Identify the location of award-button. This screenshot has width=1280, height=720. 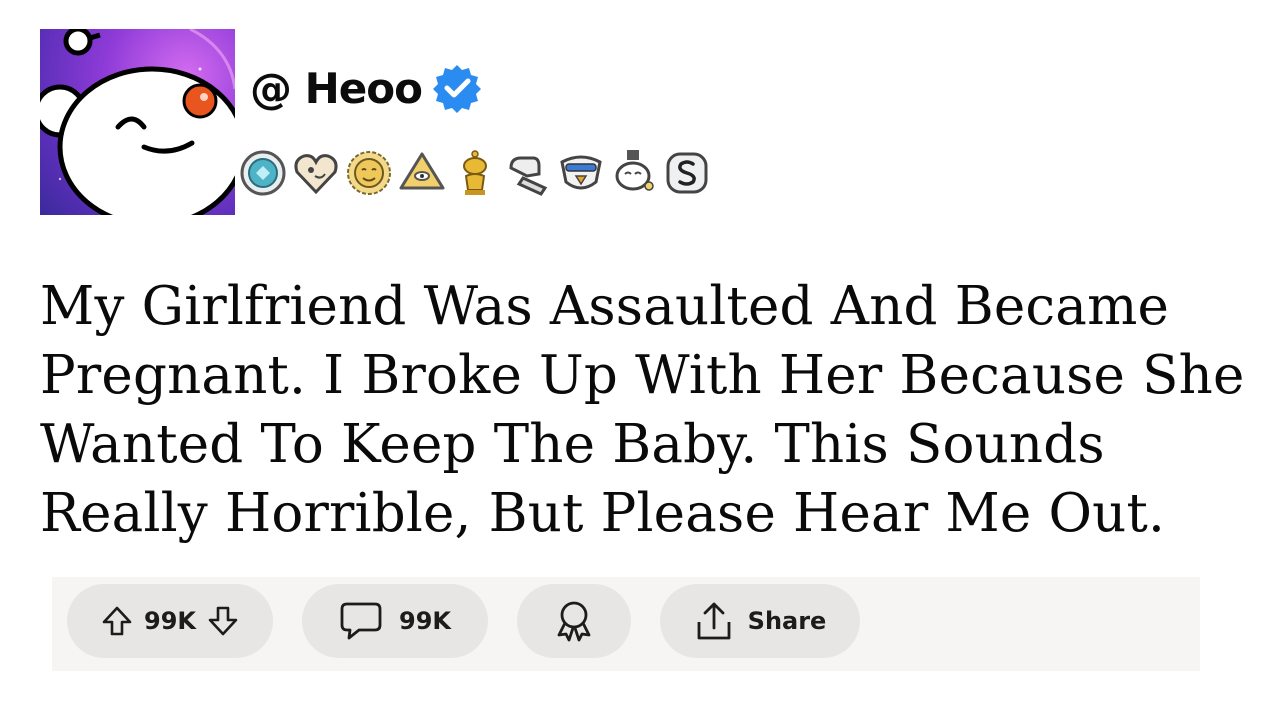
(574, 621).